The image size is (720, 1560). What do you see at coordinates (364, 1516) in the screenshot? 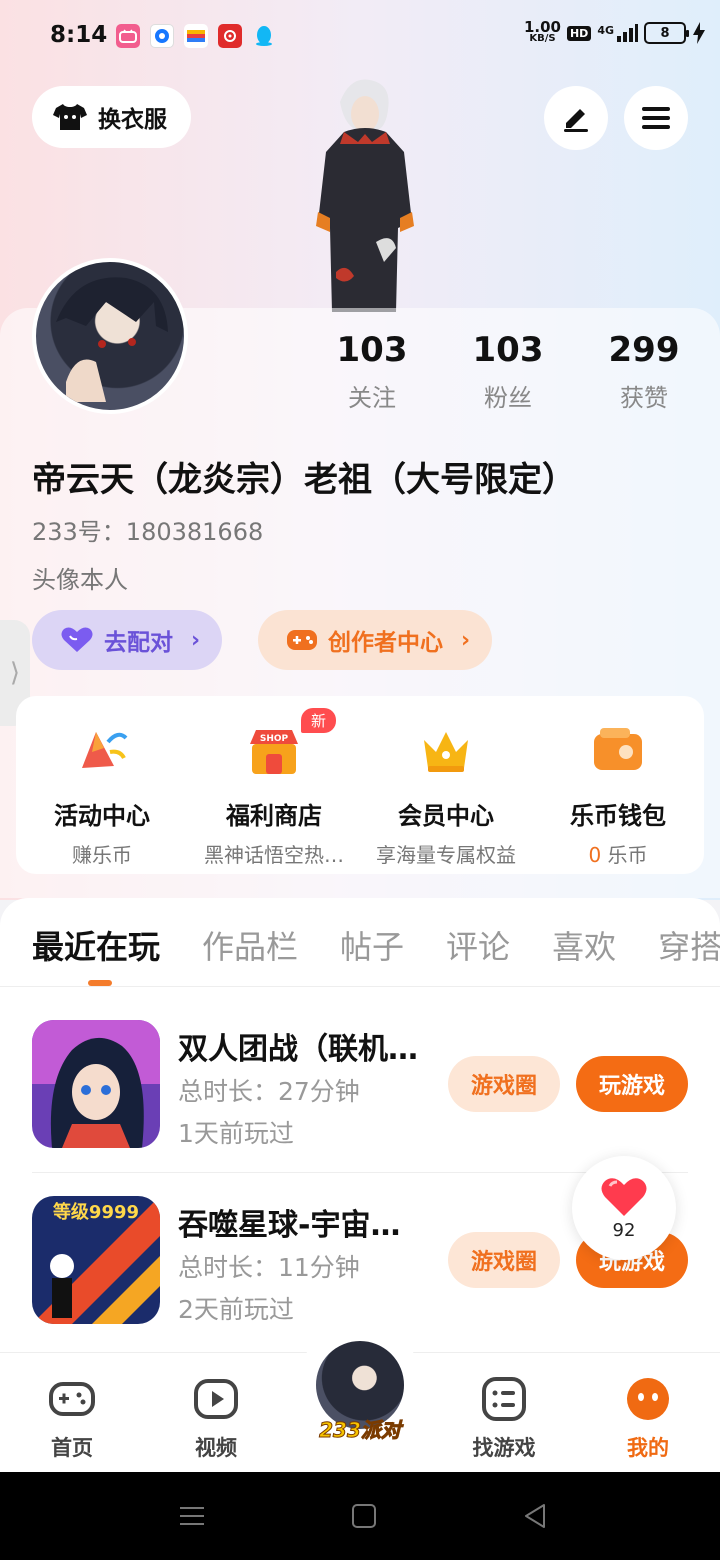
I see `home-button-icon` at bounding box center [364, 1516].